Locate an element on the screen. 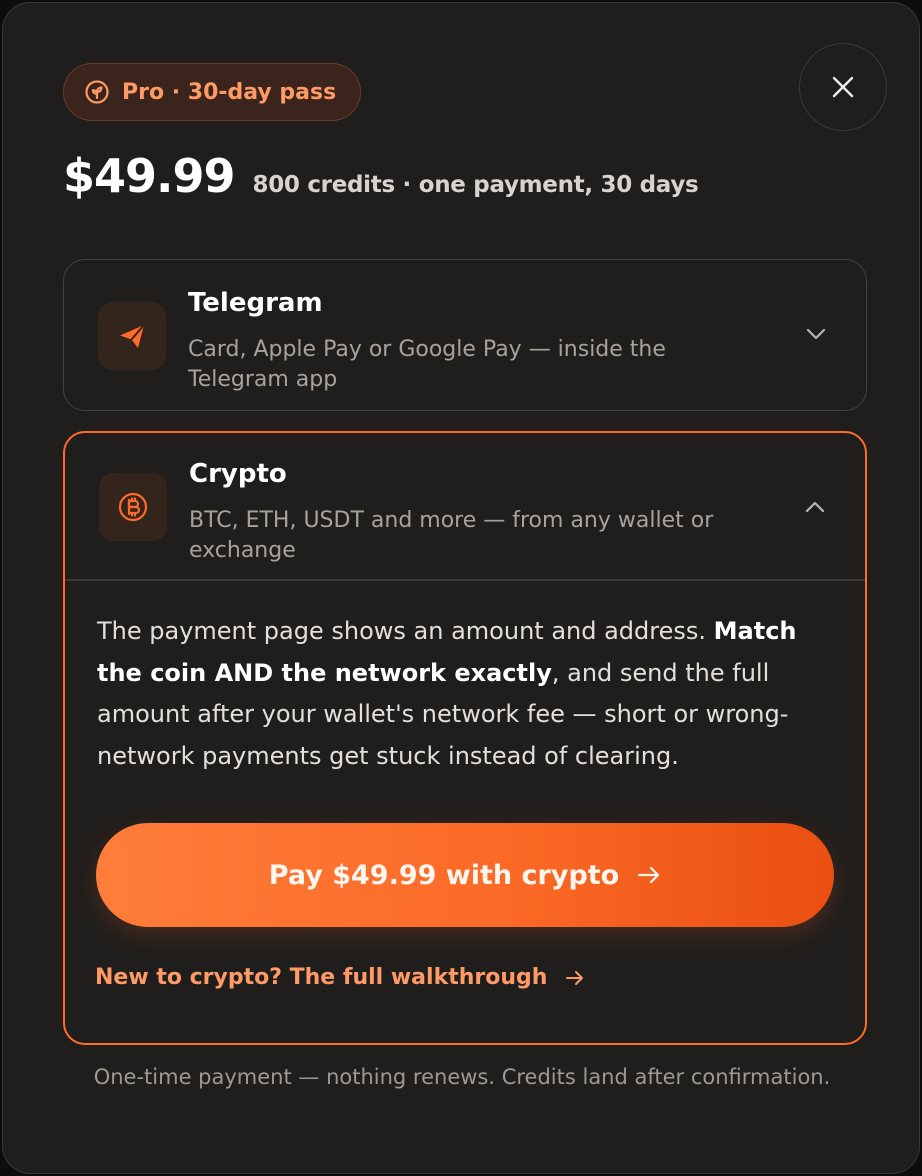 Image resolution: width=922 pixels, height=1176 pixels. plan-badge-label: Pro · 30-day pass is located at coordinates (229, 92).